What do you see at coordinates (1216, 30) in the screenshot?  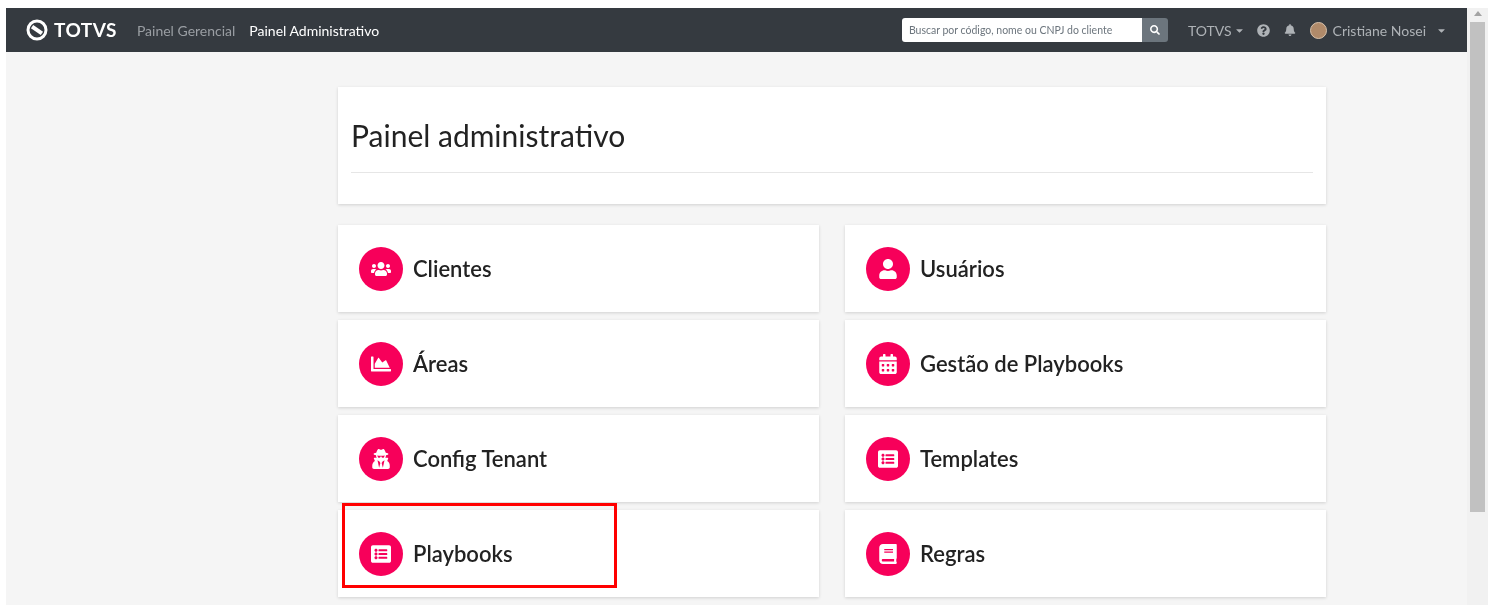 I see `org-dropdown: TOTVS` at bounding box center [1216, 30].